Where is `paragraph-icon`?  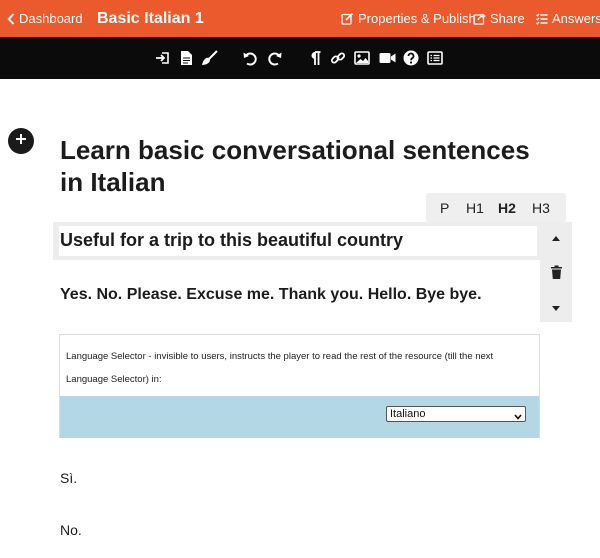 paragraph-icon is located at coordinates (315, 58).